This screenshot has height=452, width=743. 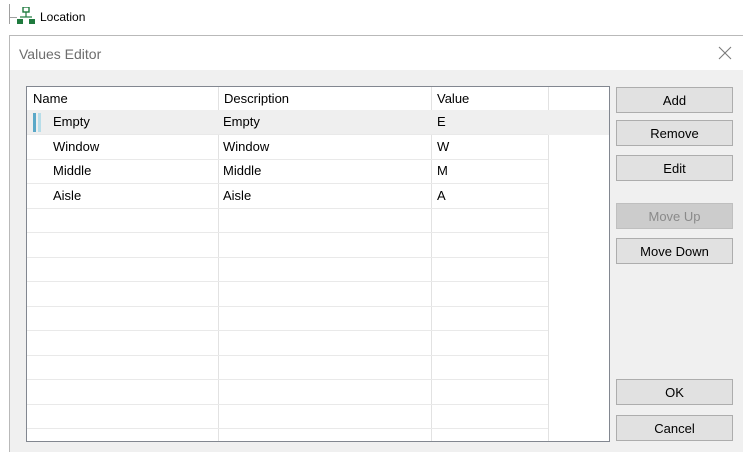 I want to click on grid-header: Name Description Value, so click(x=318, y=98).